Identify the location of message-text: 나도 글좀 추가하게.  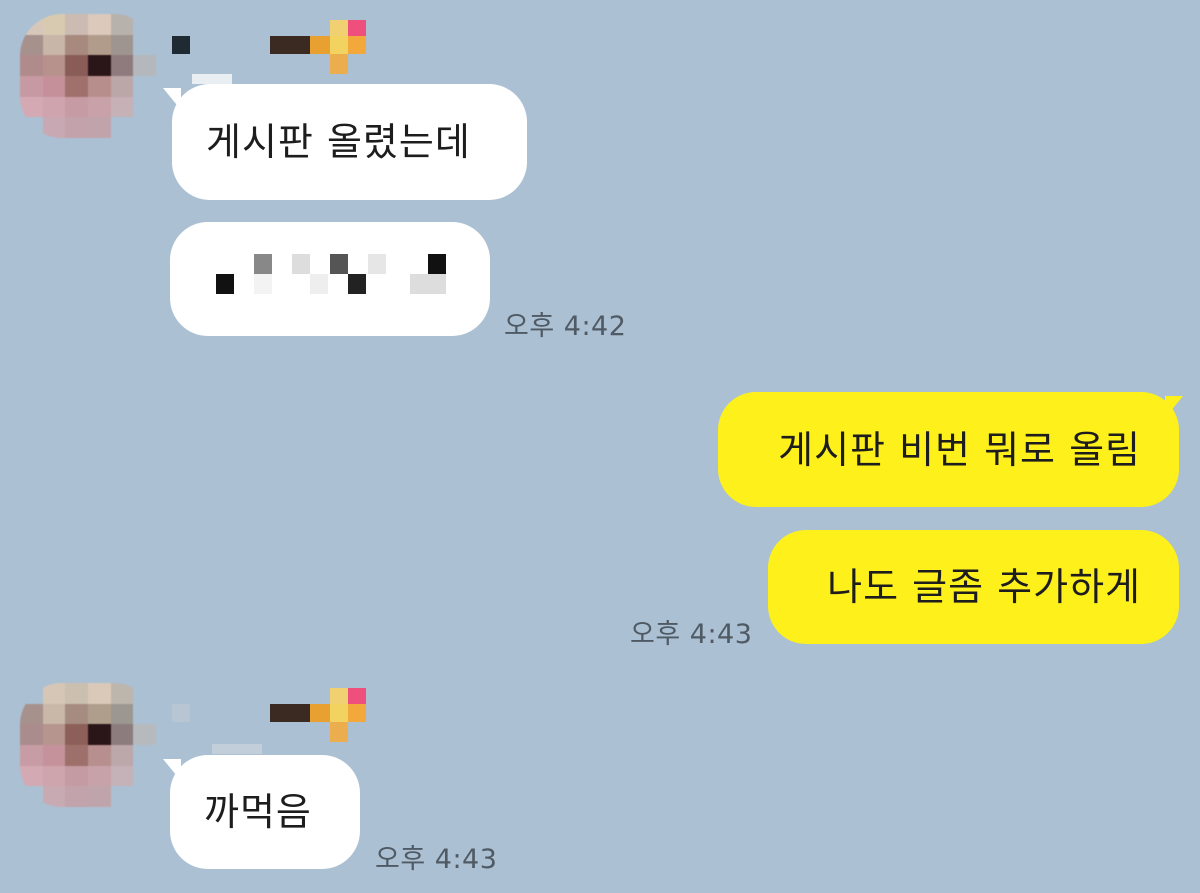
(984, 587).